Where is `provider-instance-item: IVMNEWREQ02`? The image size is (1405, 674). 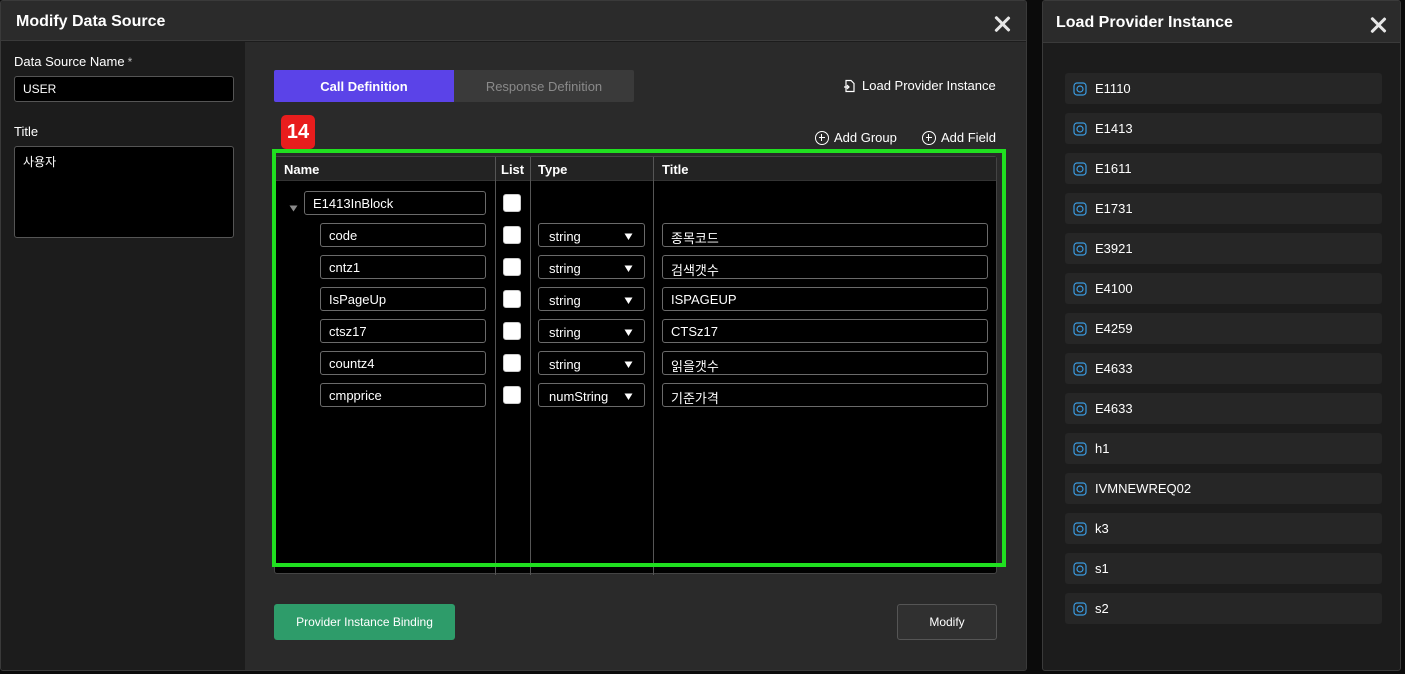 provider-instance-item: IVMNEWREQ02 is located at coordinates (1223, 488).